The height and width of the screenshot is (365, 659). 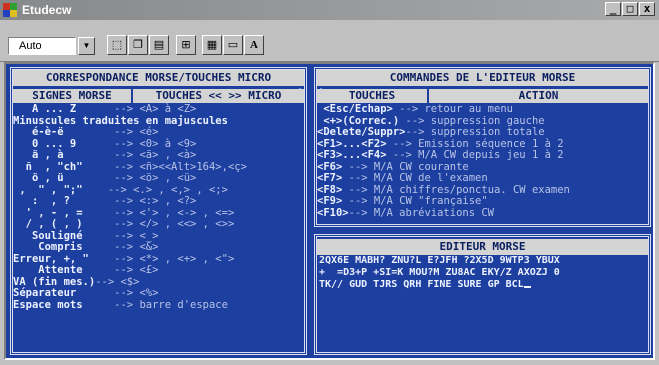 What do you see at coordinates (171, 304) in the screenshot?
I see `key-mapping: --> barre d'espace` at bounding box center [171, 304].